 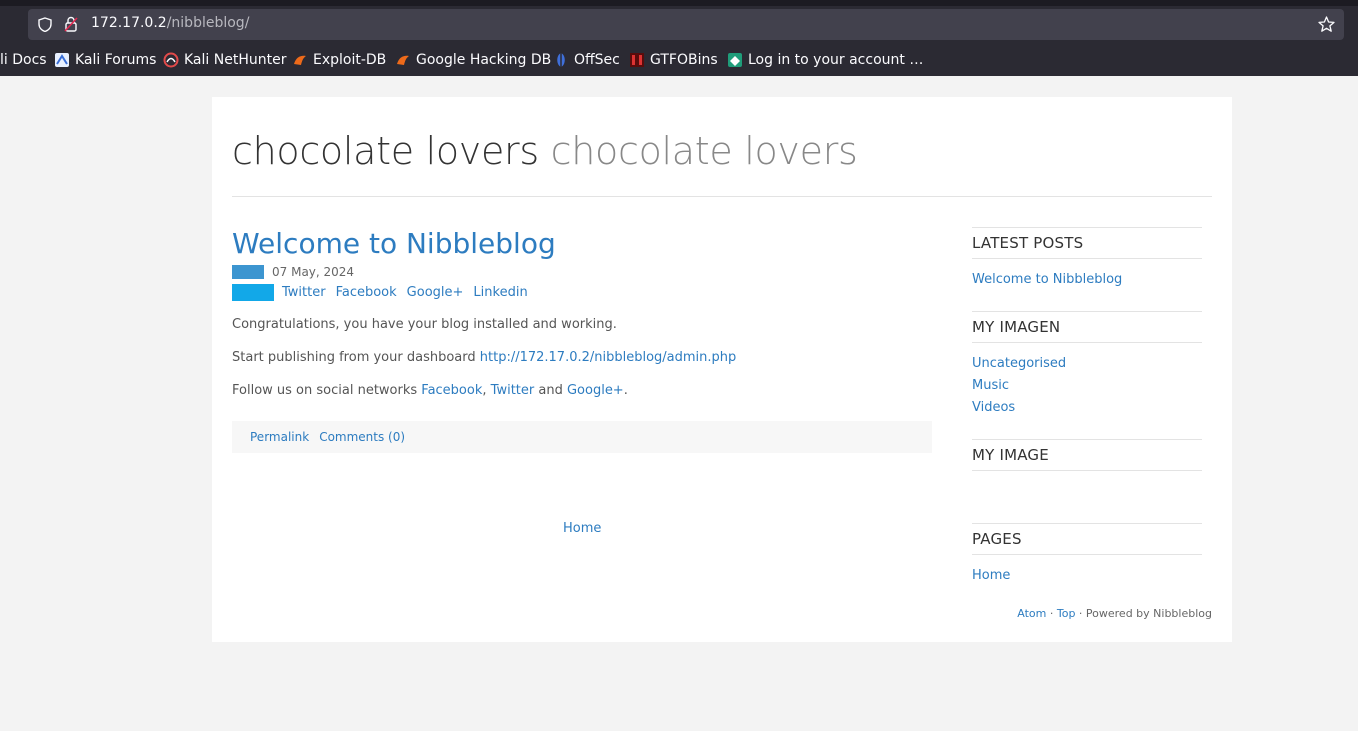 What do you see at coordinates (595, 390) in the screenshot?
I see `social-googleplus-link: Google+` at bounding box center [595, 390].